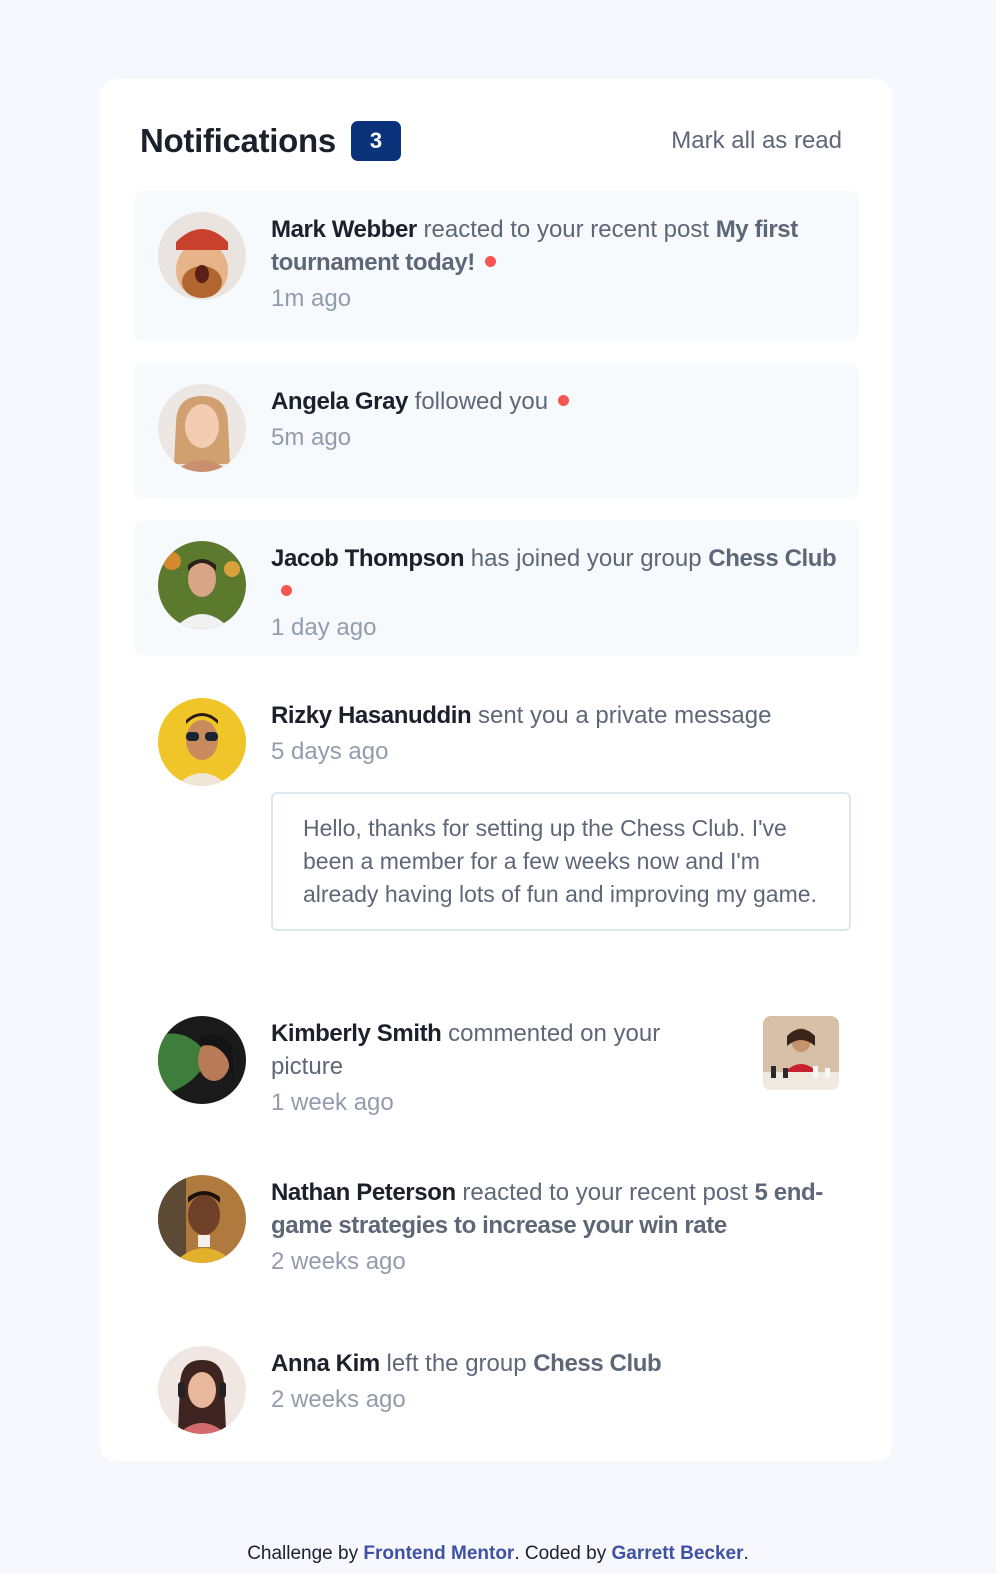  I want to click on timestamp: 5m ago, so click(311, 437).